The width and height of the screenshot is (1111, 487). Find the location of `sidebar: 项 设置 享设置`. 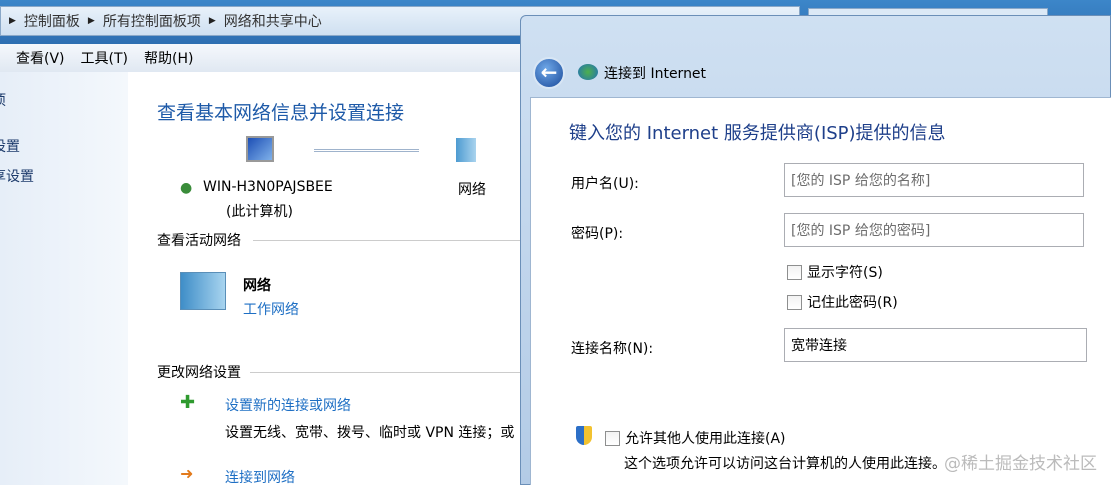

sidebar: 项 设置 享设置 is located at coordinates (64, 278).